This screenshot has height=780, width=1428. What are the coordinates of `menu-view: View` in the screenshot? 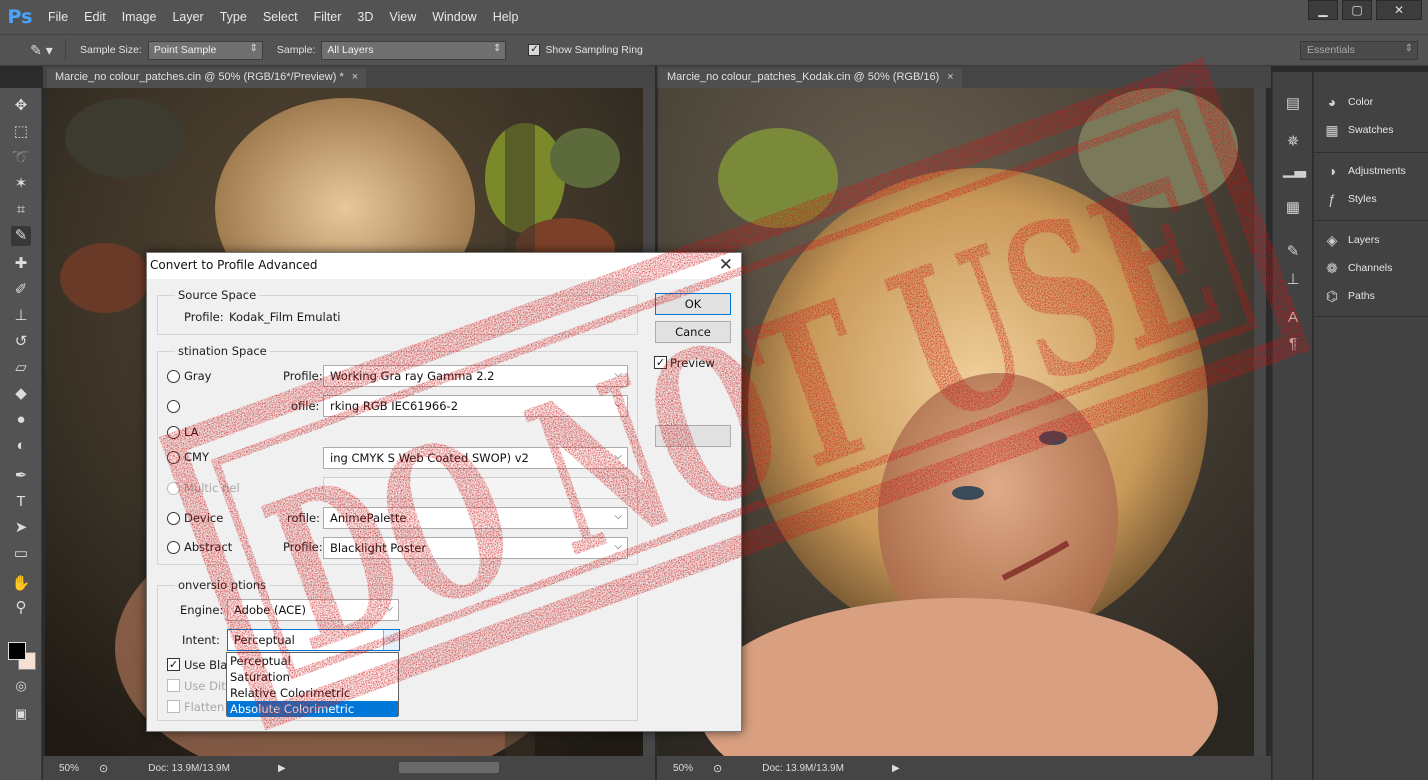 It's located at (402, 17).